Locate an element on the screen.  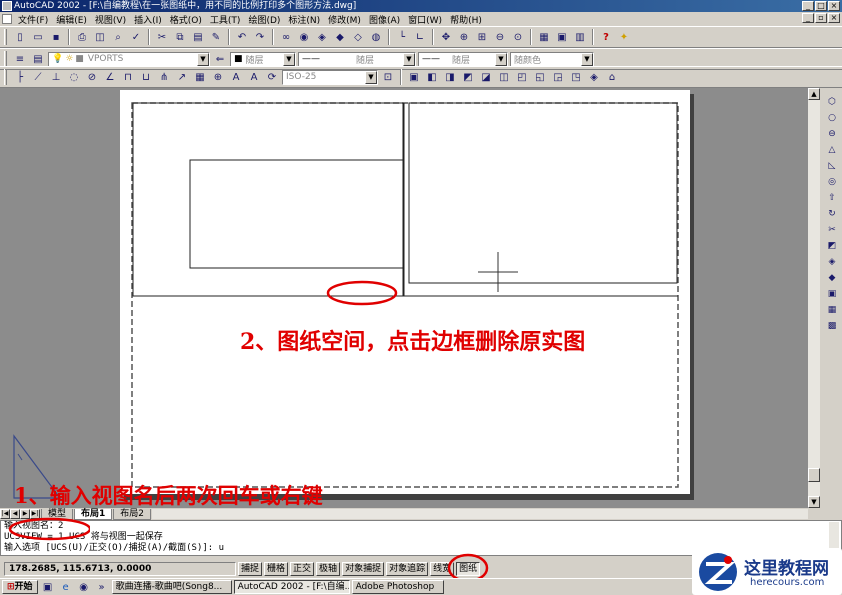
left-view-icon: ◩ is located at coordinates (468, 77).